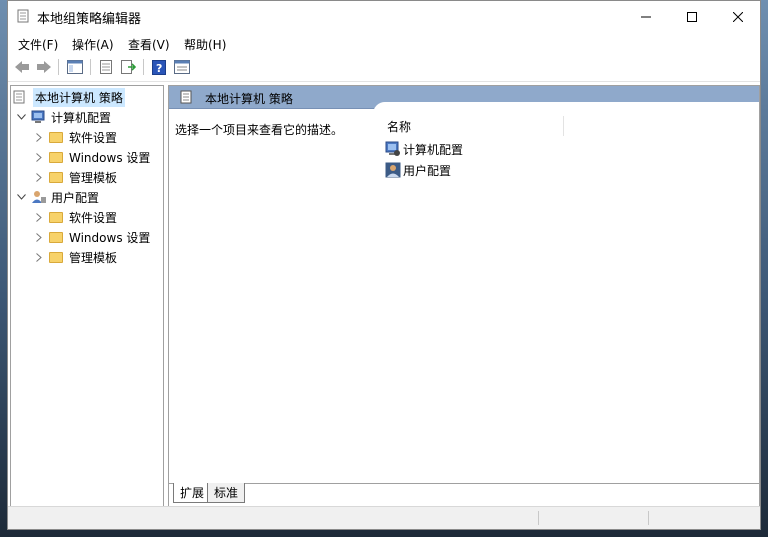 This screenshot has width=768, height=537. Describe the element at coordinates (81, 117) in the screenshot. I see `tree-label: 计算机配置` at that location.